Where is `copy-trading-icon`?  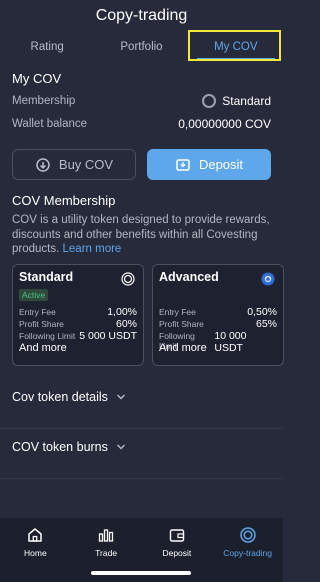 copy-trading-icon is located at coordinates (247, 535).